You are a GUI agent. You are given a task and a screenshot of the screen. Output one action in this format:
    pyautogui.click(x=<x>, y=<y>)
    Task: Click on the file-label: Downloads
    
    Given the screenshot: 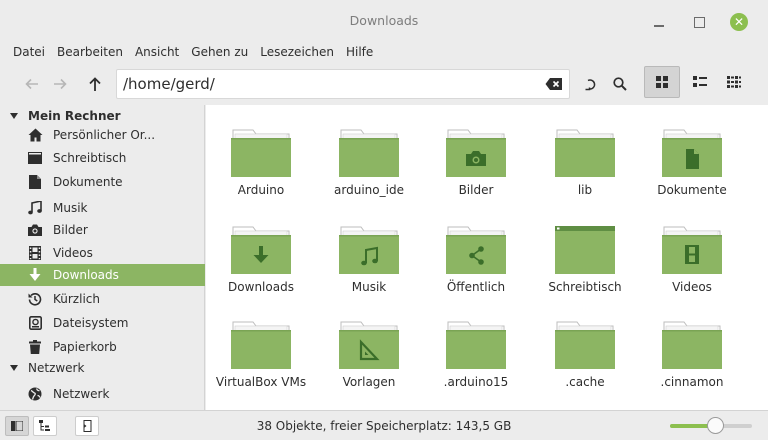 What is the action you would take?
    pyautogui.click(x=261, y=287)
    